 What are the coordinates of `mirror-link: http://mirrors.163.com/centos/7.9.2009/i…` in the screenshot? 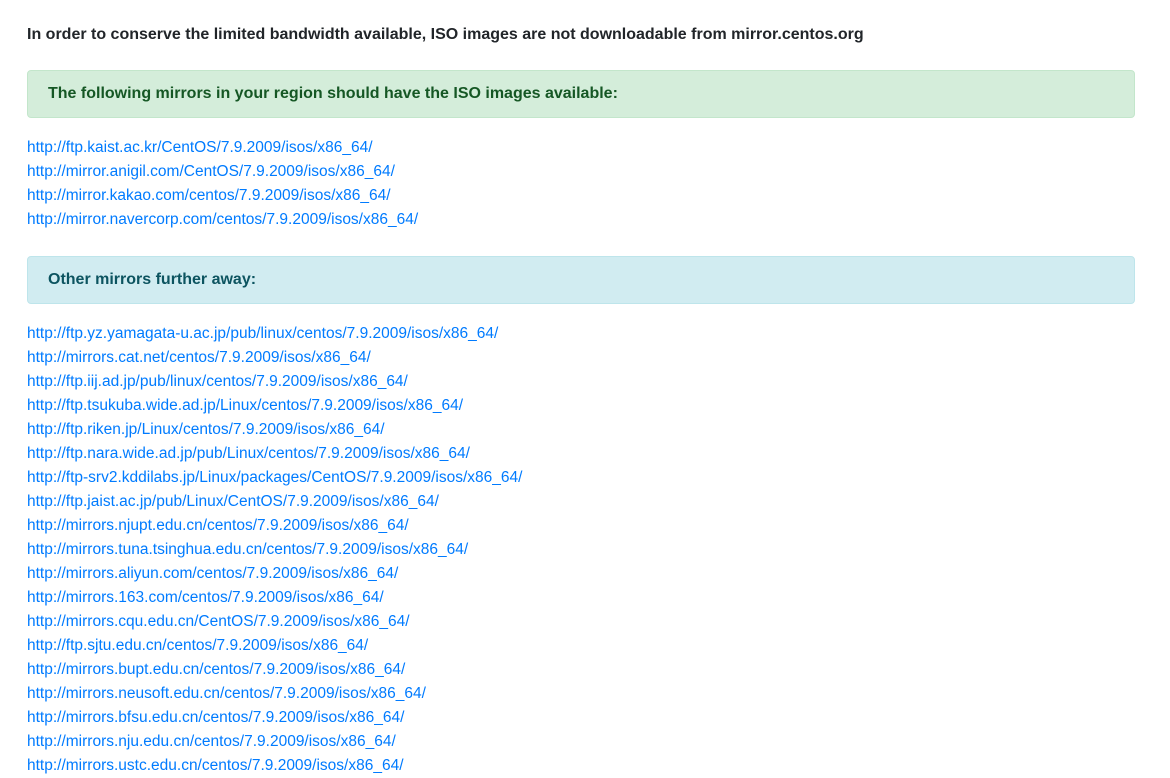 It's located at (205, 597).